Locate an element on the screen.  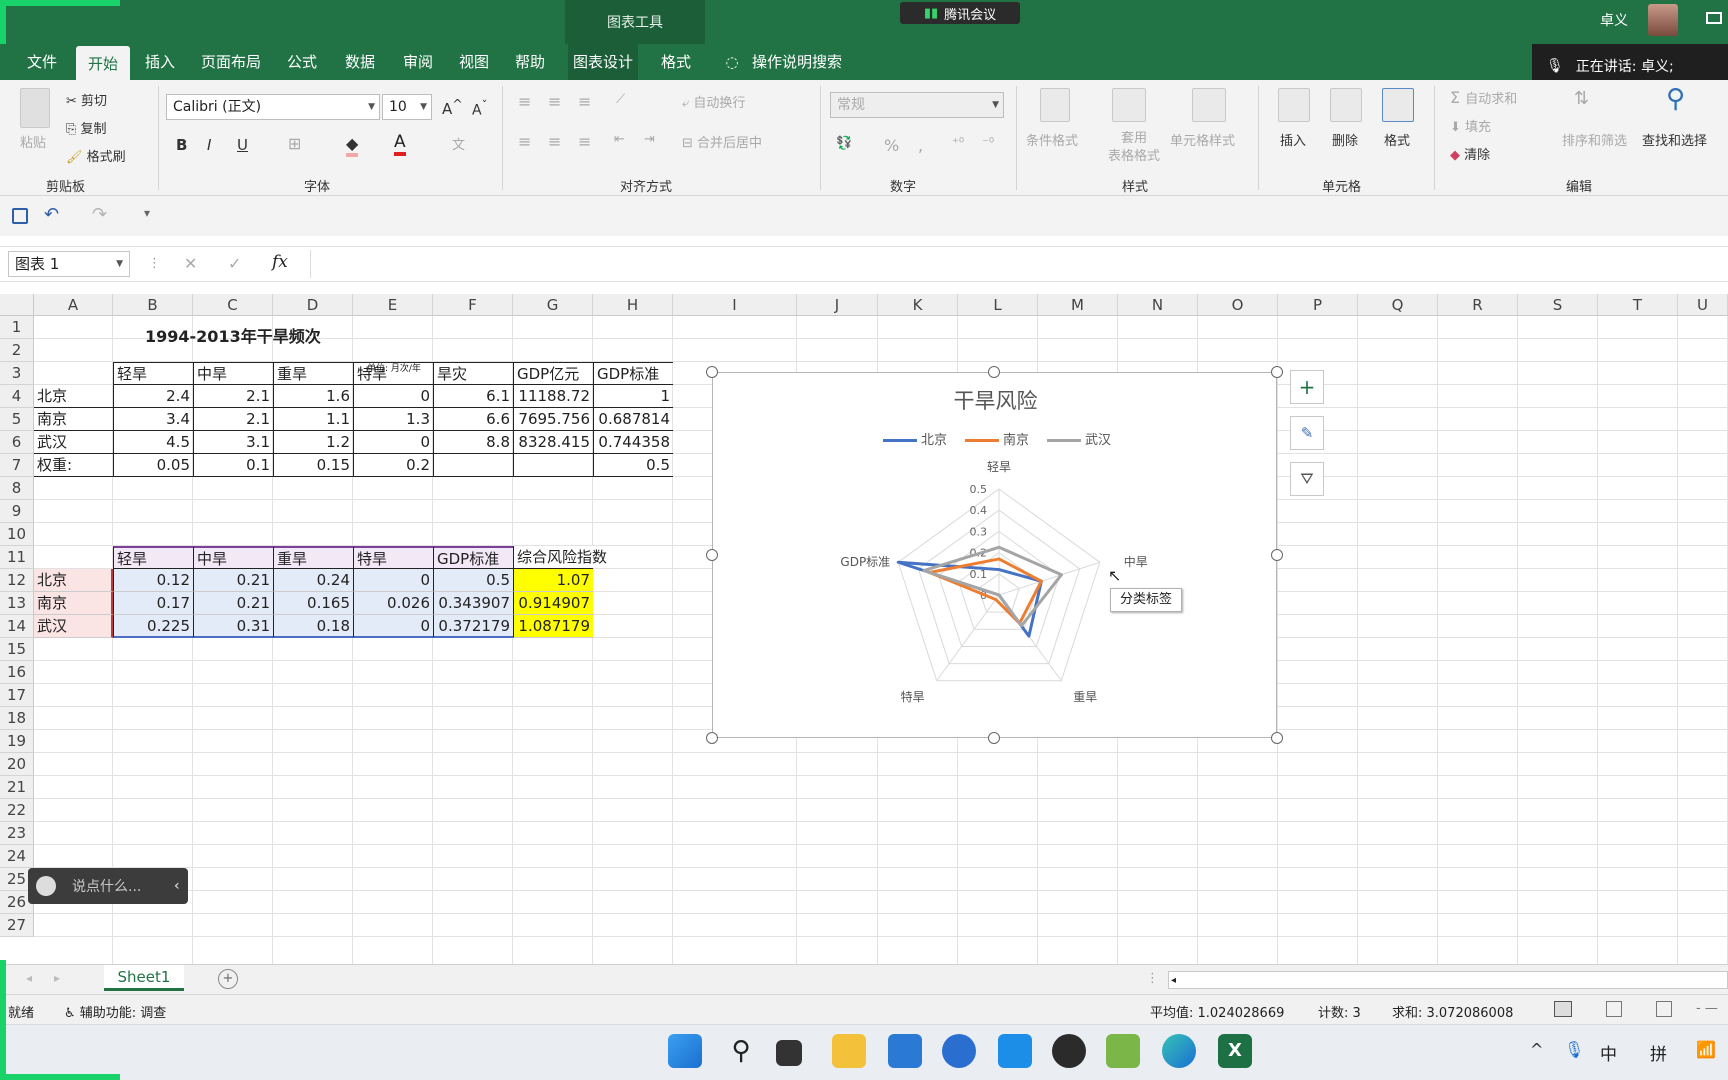
comma-button: , is located at coordinates (920, 145).